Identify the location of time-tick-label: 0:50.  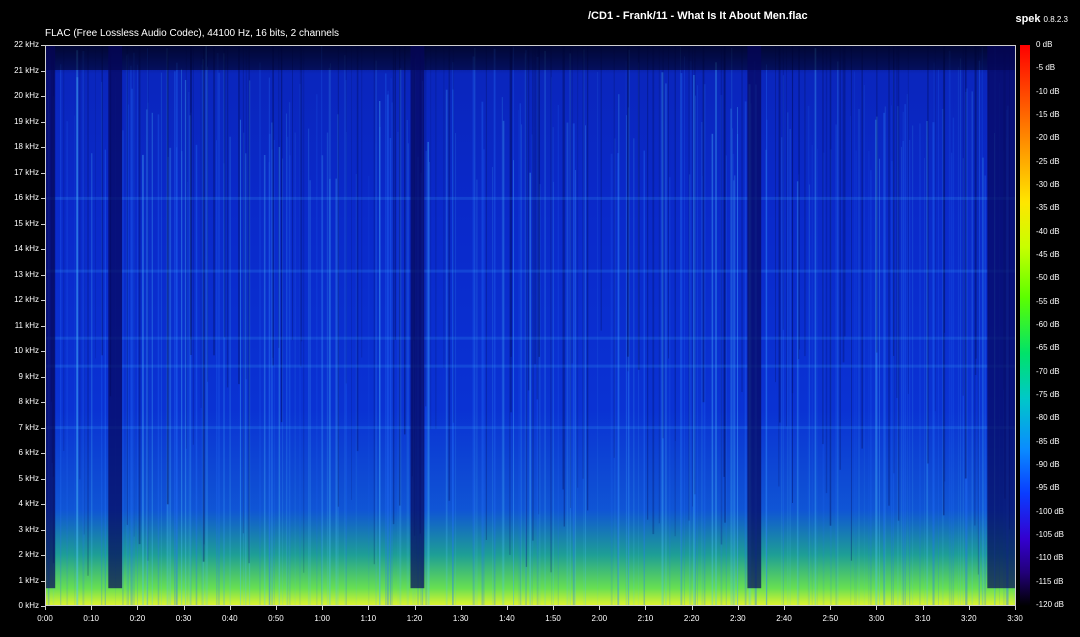
(276, 618).